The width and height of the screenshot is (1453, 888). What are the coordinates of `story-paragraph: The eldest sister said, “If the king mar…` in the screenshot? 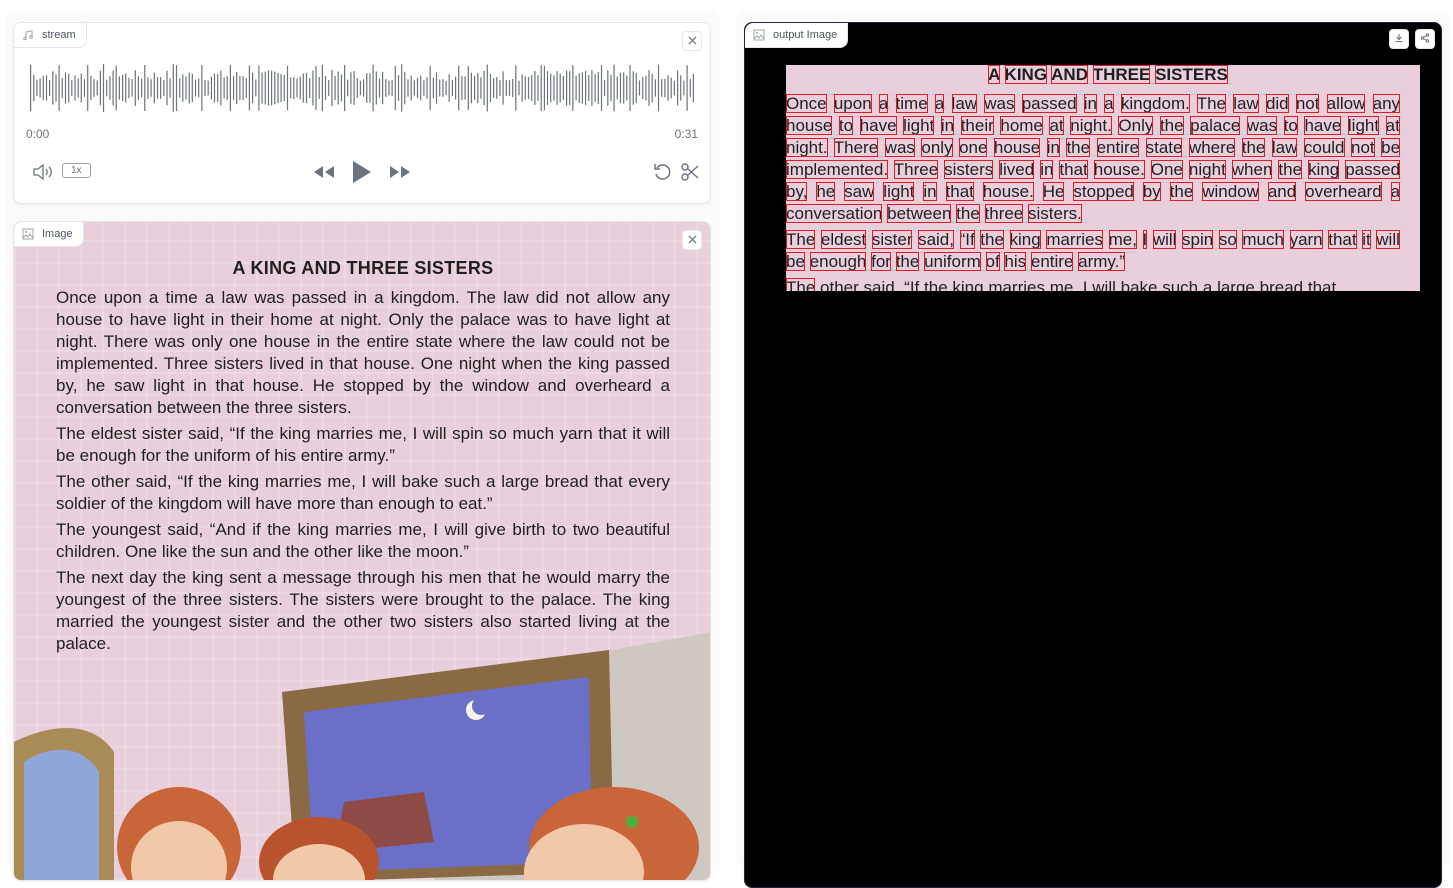 It's located at (363, 444).